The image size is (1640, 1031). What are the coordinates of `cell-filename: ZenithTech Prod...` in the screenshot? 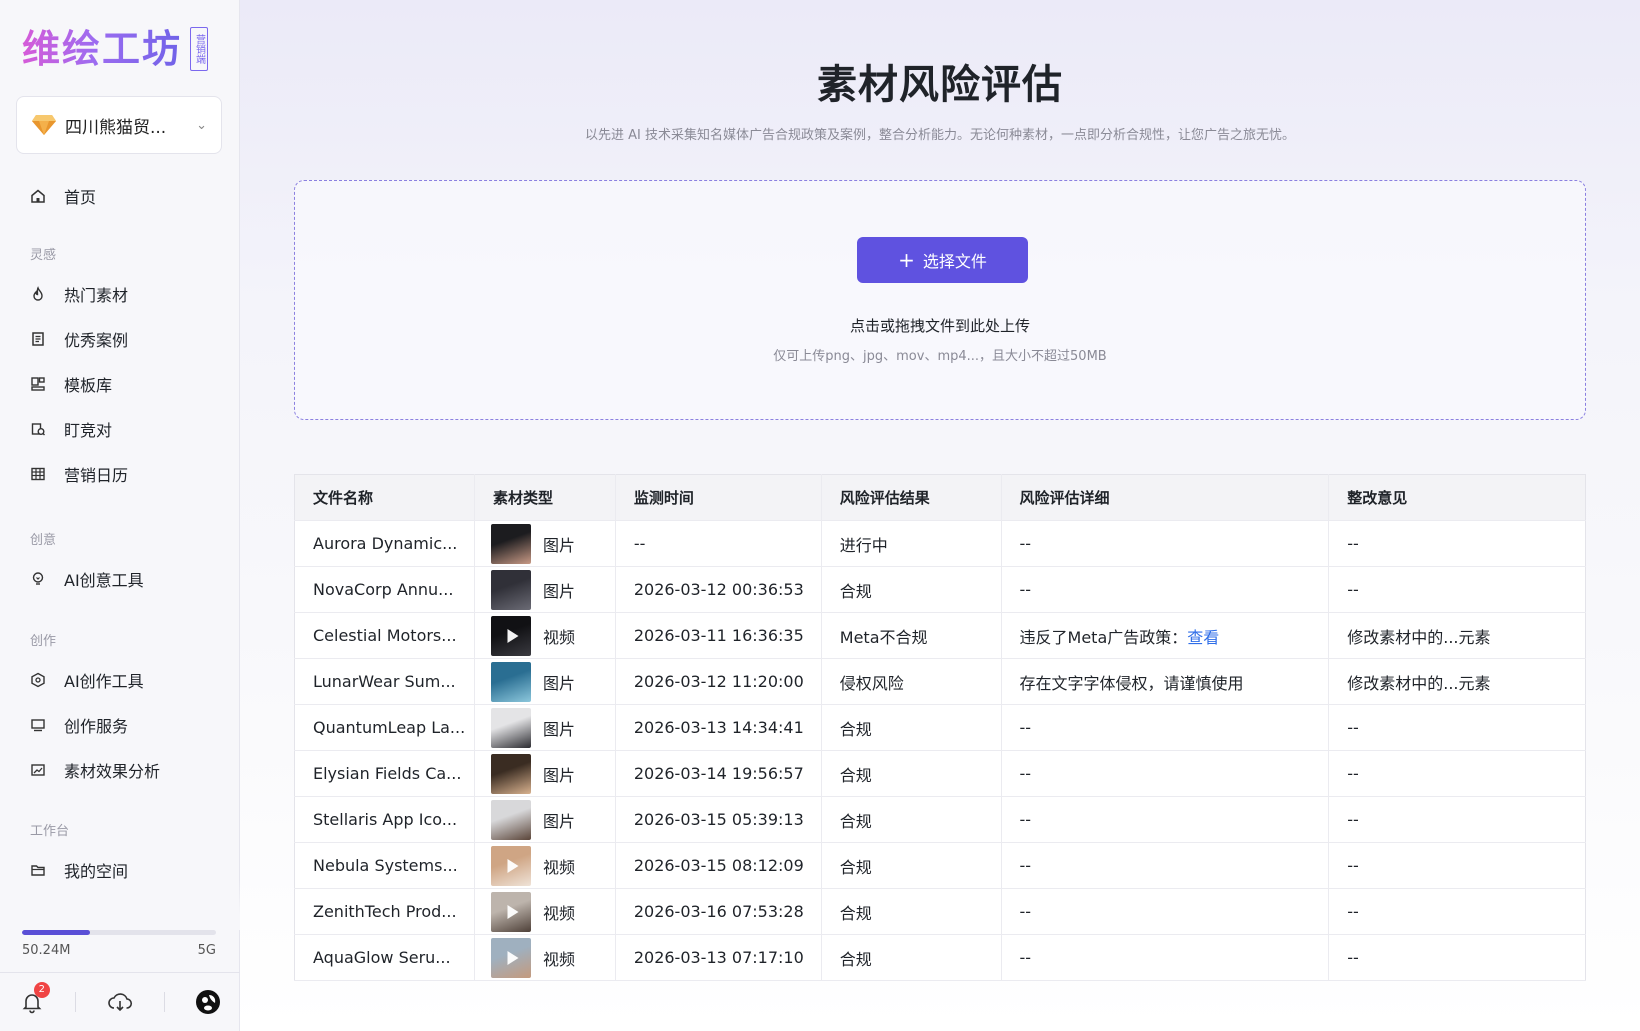 It's located at (384, 911).